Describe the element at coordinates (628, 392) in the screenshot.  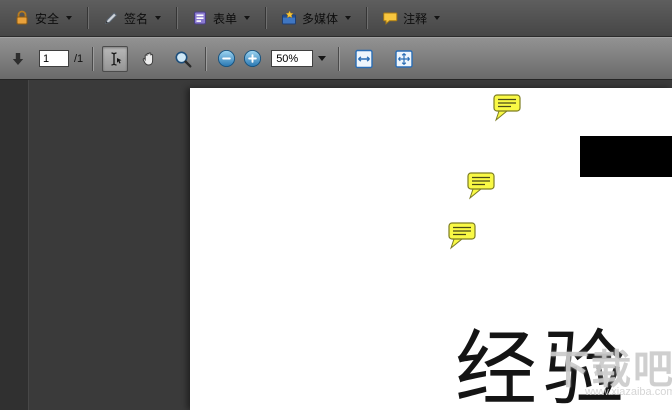
I see `watermark-site-url: www.xiazaiba.com` at that location.